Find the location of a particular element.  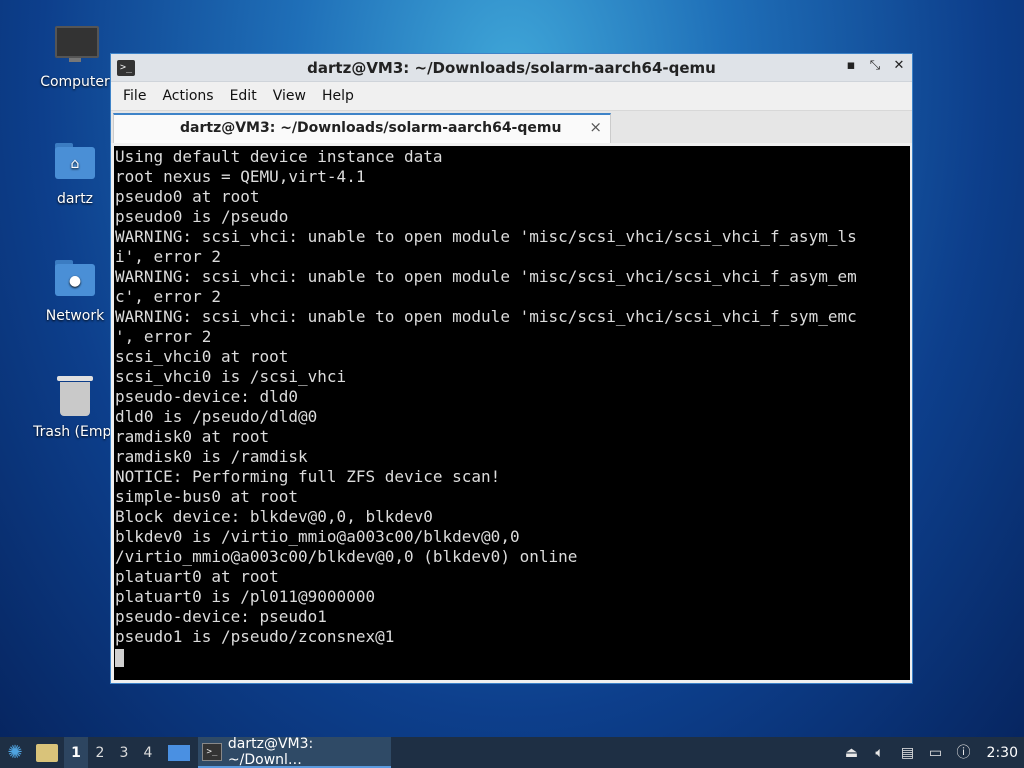

desktop-icon-label: Trash (Empt is located at coordinates (75, 432).